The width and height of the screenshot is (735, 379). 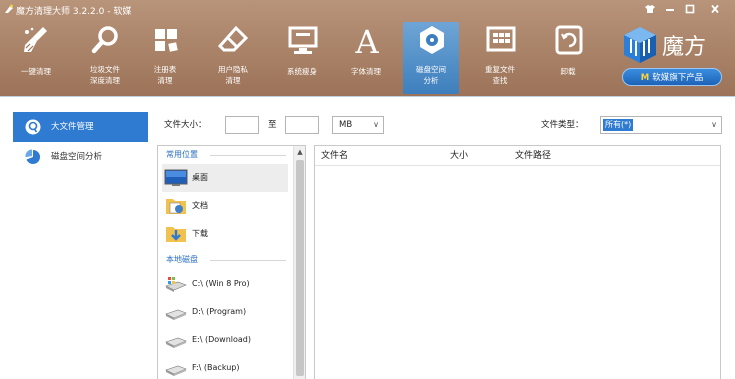 I want to click on broom-icon, so click(x=35, y=39).